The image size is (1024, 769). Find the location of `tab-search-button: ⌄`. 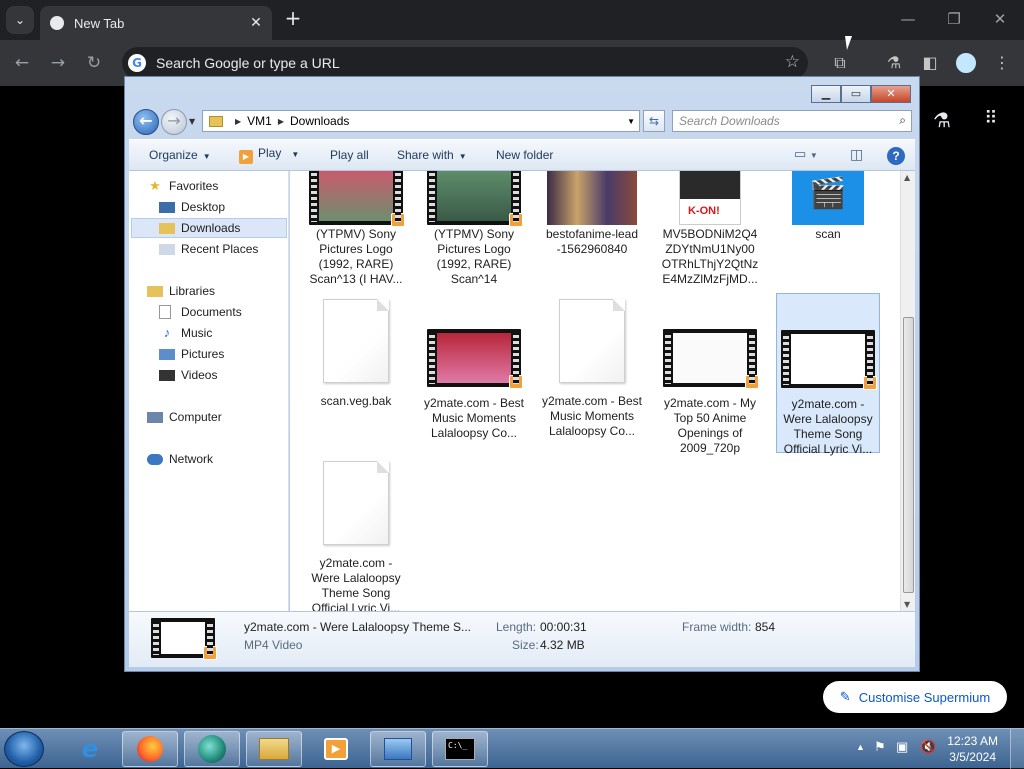

tab-search-button: ⌄ is located at coordinates (20, 20).